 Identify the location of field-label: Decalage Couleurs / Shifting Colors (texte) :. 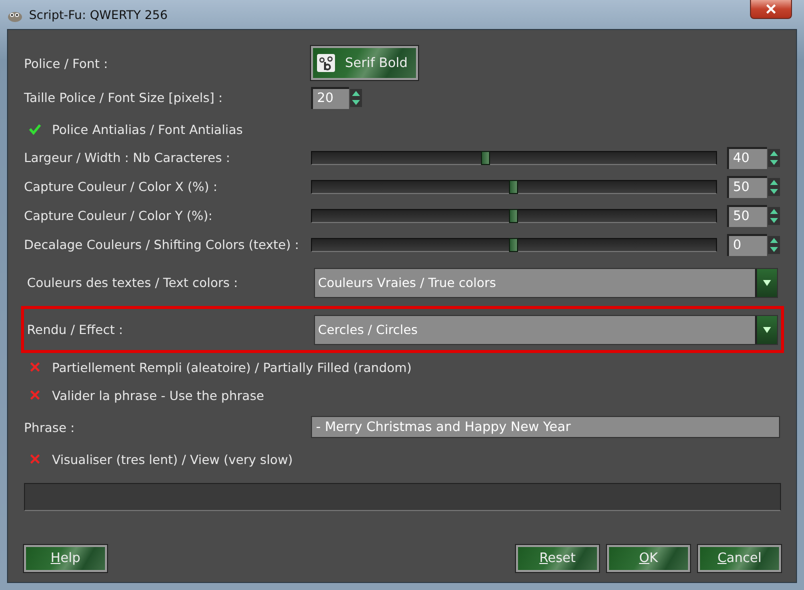
(162, 244).